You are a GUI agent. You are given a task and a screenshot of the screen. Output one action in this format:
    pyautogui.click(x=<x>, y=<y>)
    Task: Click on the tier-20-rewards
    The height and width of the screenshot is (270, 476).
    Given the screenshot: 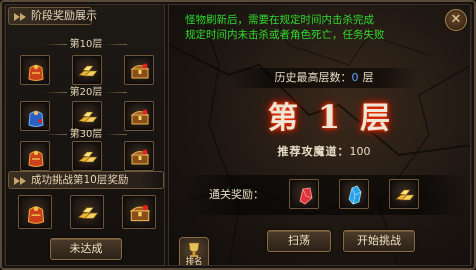 What is the action you would take?
    pyautogui.click(x=88, y=116)
    